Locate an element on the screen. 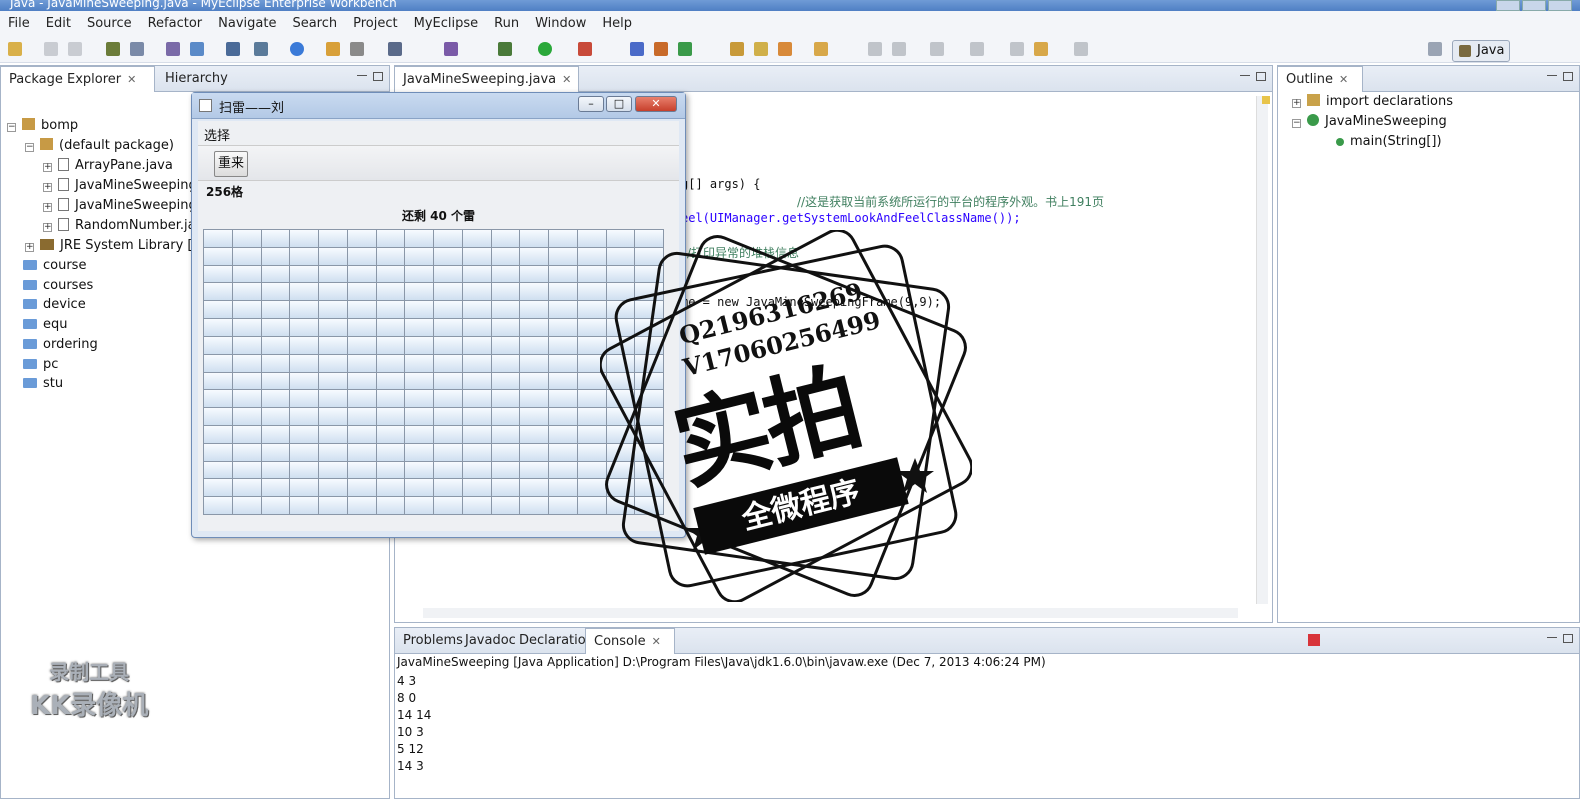 The height and width of the screenshot is (799, 1580). web-project-icon is located at coordinates (233, 49).